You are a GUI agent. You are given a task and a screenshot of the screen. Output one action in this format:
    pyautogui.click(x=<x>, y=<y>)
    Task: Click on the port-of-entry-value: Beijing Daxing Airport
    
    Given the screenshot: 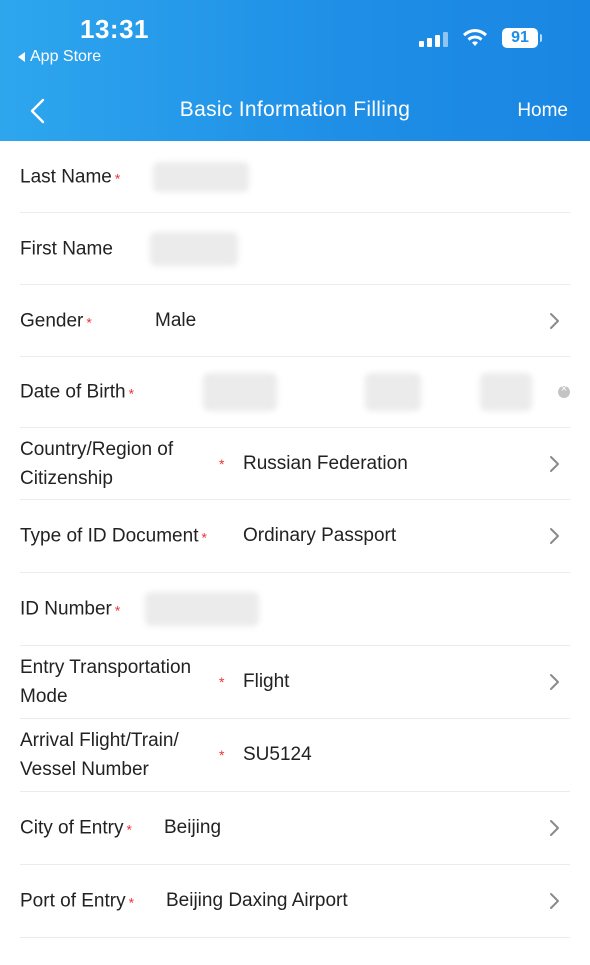 What is the action you would take?
    pyautogui.click(x=257, y=900)
    